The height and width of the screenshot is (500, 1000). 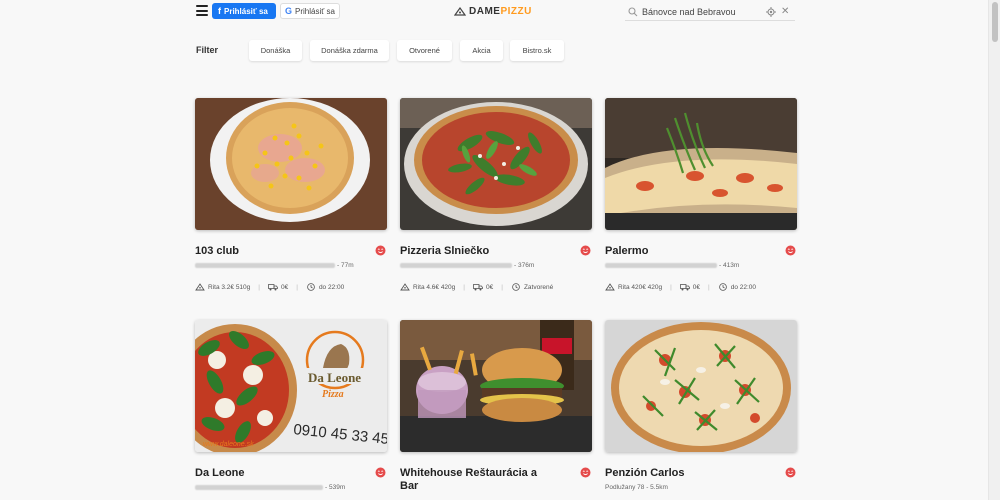 I want to click on svg-text: Da Leone, so click(x=334, y=377).